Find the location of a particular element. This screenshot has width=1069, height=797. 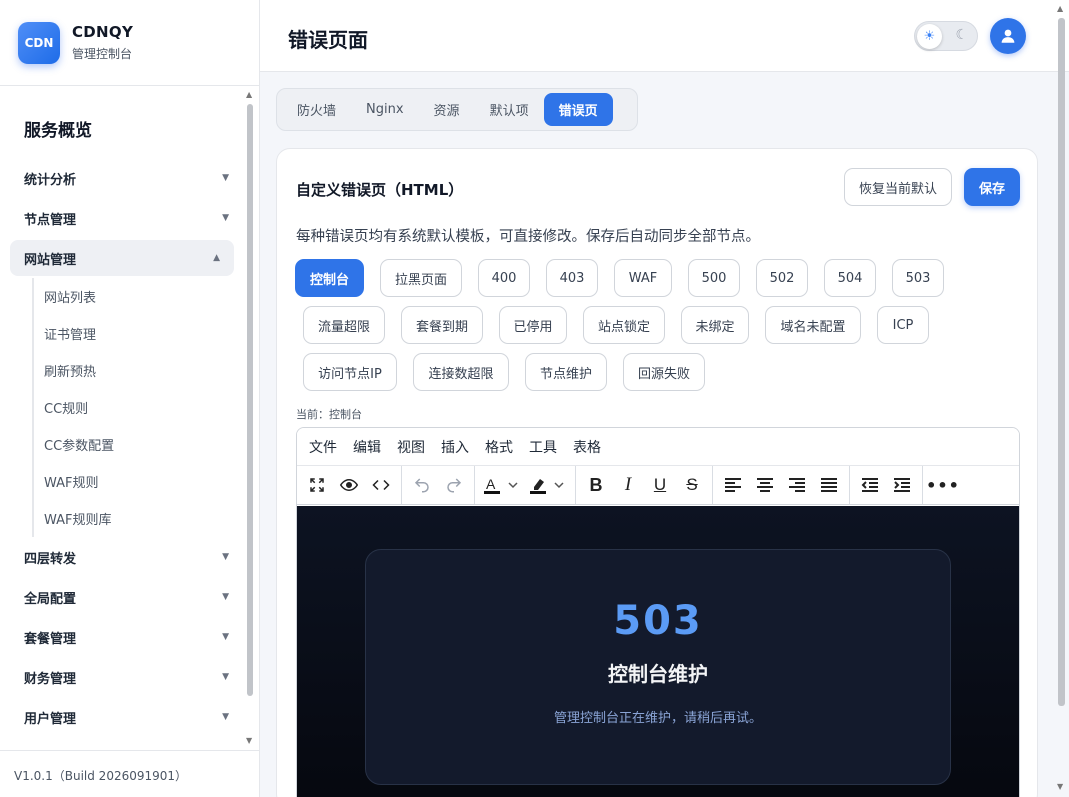

sidebar-item-refresh-preheat: 刷新预热 is located at coordinates (139, 370).